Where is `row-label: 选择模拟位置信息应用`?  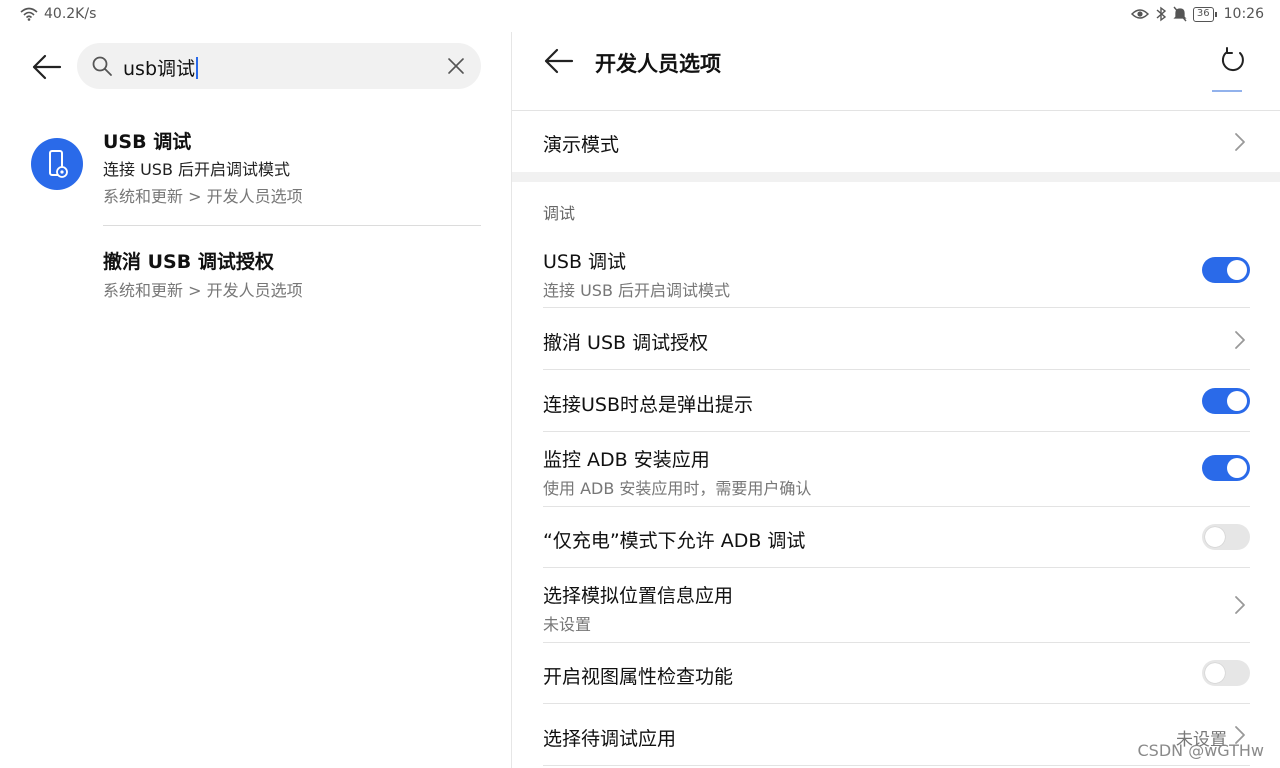 row-label: 选择模拟位置信息应用 is located at coordinates (638, 596).